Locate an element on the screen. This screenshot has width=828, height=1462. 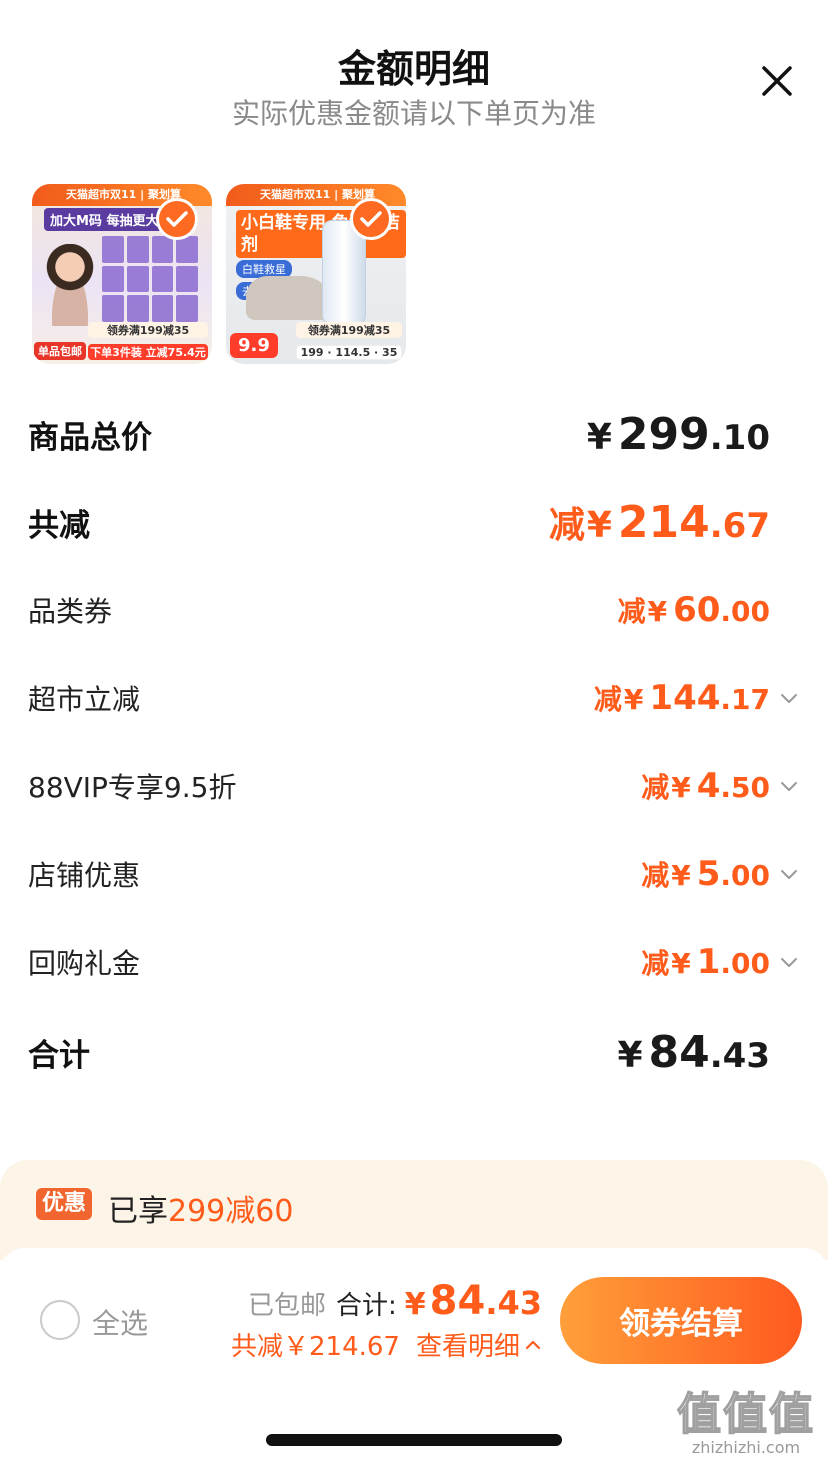
close-icon is located at coordinates (777, 81).